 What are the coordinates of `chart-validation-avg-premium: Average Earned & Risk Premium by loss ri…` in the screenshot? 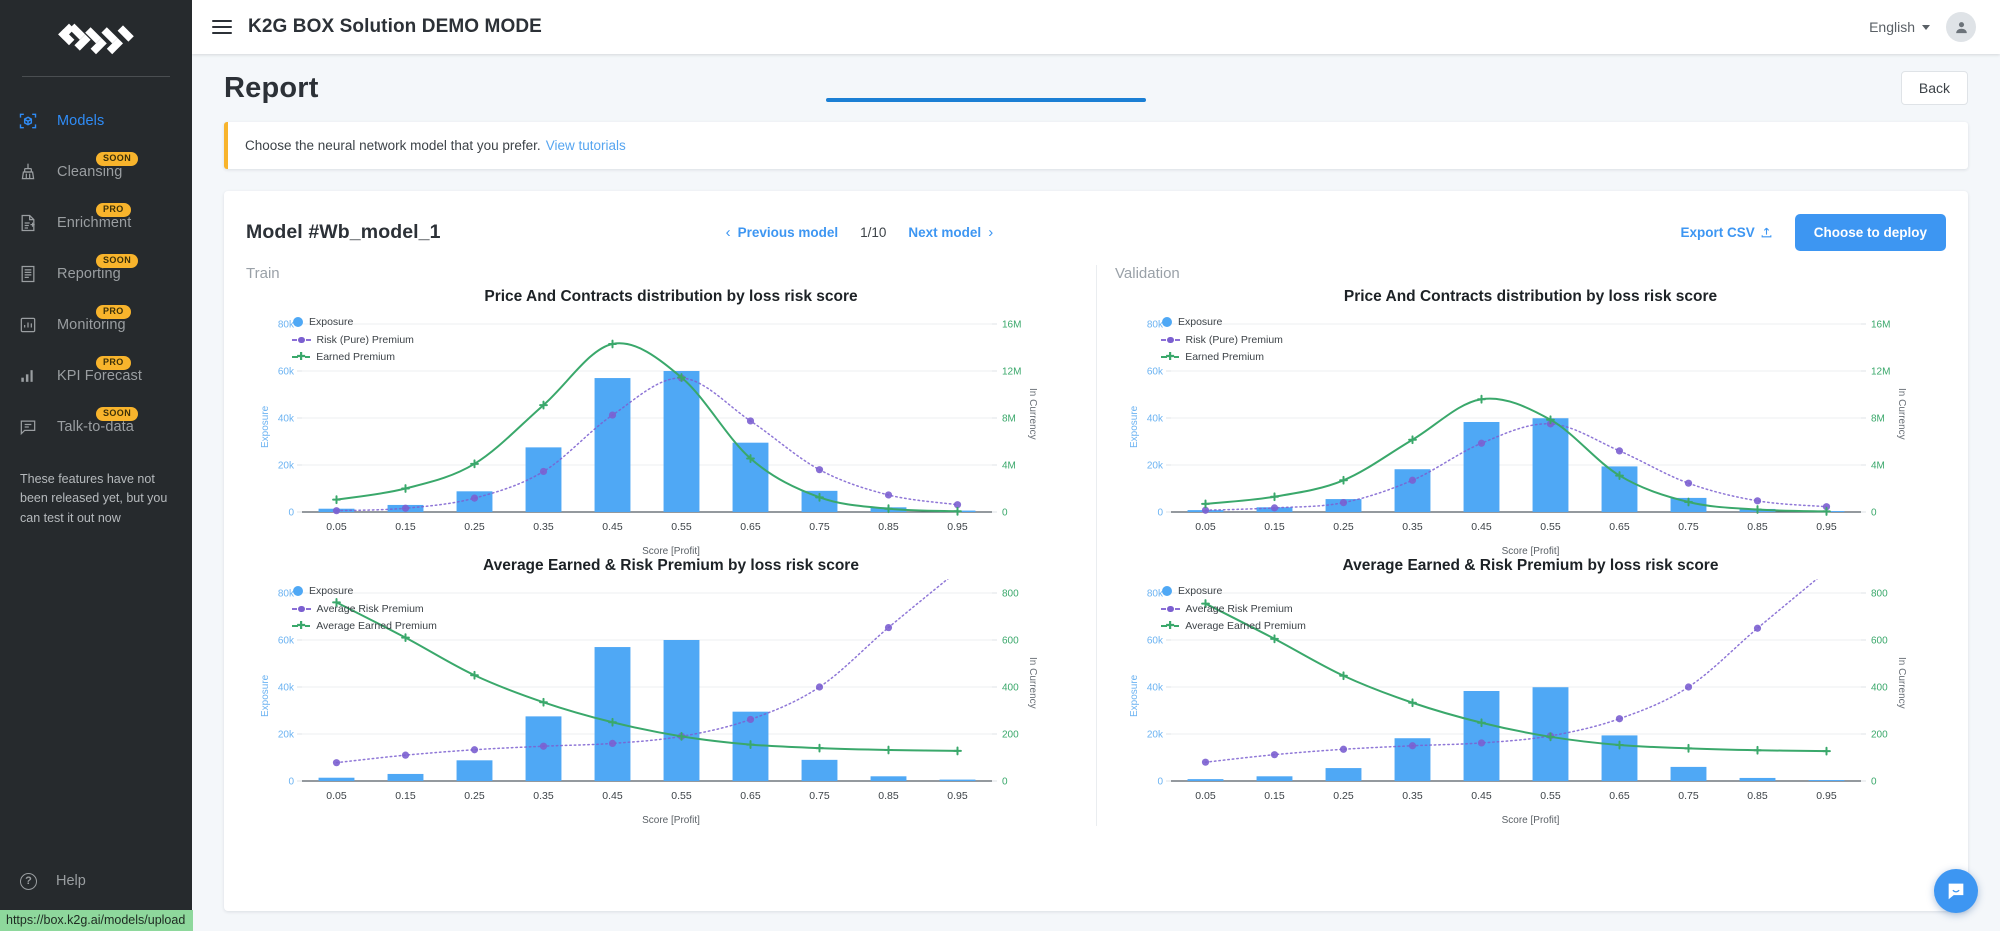 It's located at (1530, 691).